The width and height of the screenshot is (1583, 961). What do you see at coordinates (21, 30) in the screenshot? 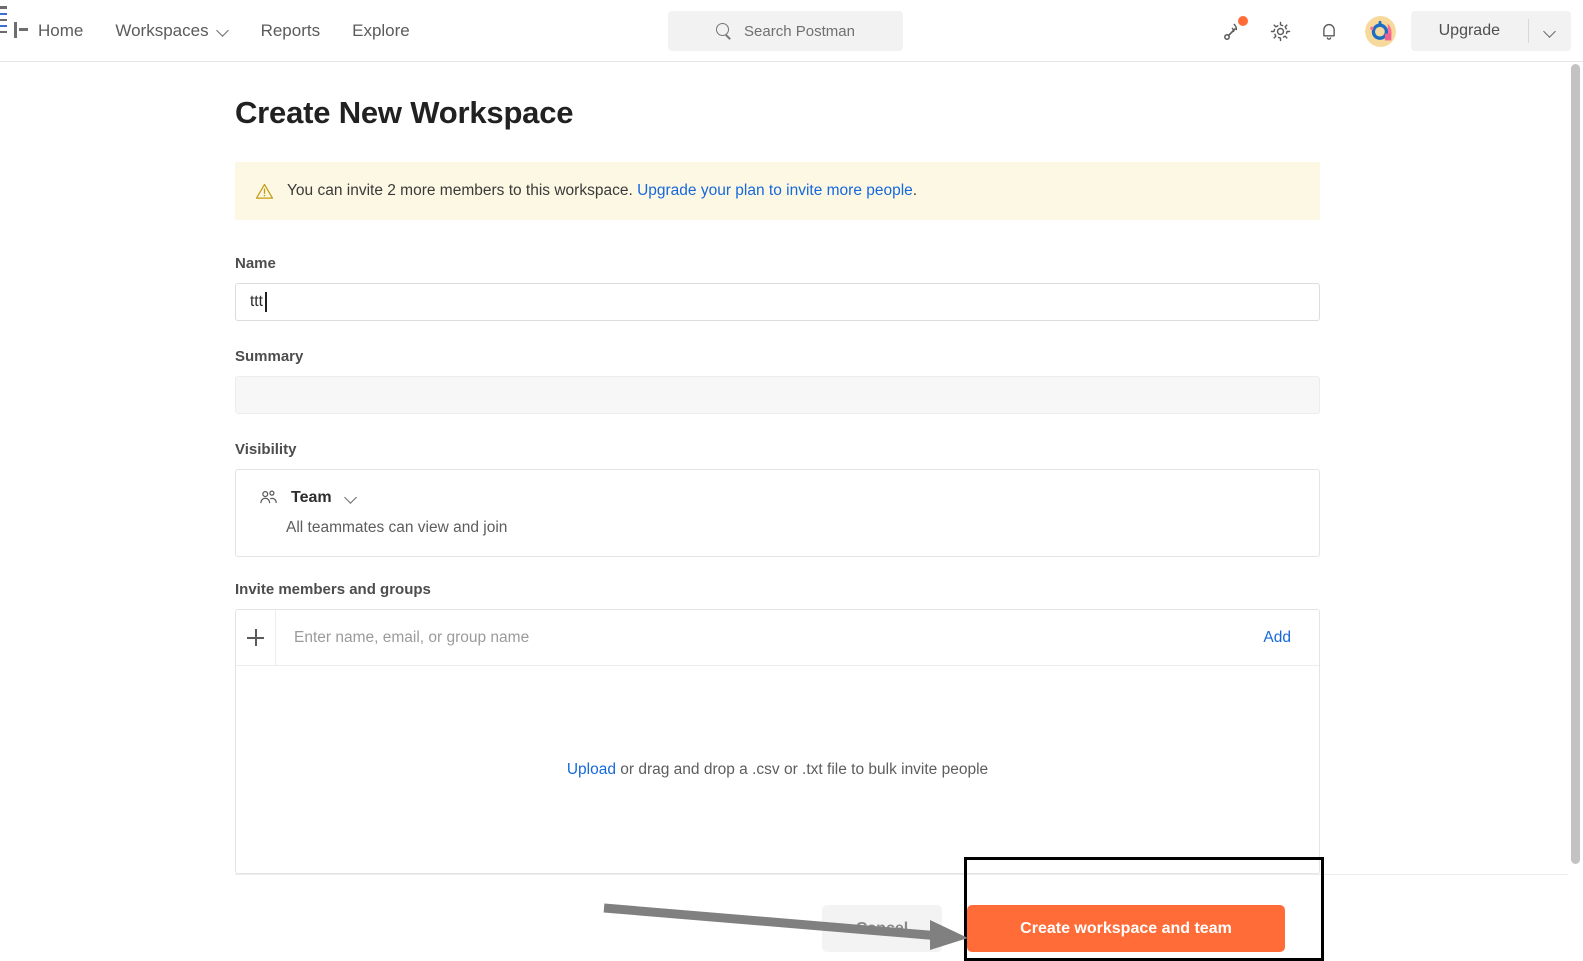
I see `sidebar-toggle-icon` at bounding box center [21, 30].